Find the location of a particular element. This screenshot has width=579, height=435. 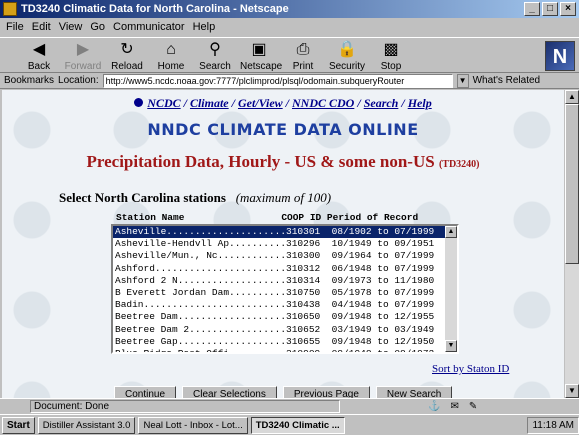

scroll-down-icon: ▼ is located at coordinates (451, 346).